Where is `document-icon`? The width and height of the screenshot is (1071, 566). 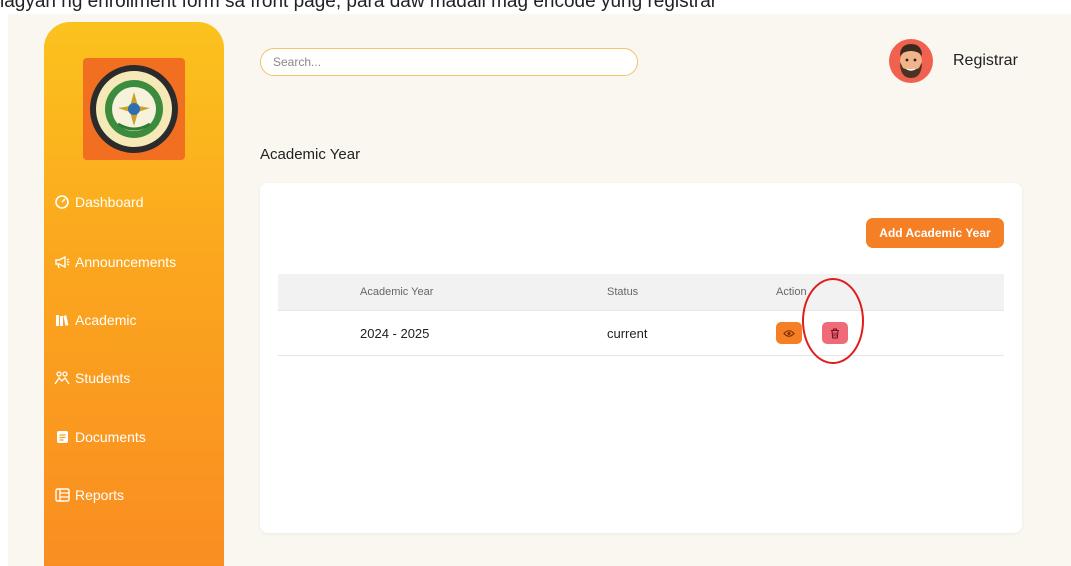
document-icon is located at coordinates (62, 437).